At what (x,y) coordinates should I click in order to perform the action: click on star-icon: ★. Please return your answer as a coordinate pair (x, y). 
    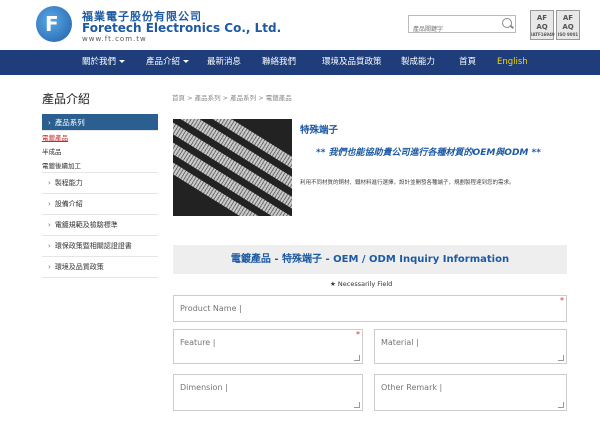
    Looking at the image, I should click on (333, 284).